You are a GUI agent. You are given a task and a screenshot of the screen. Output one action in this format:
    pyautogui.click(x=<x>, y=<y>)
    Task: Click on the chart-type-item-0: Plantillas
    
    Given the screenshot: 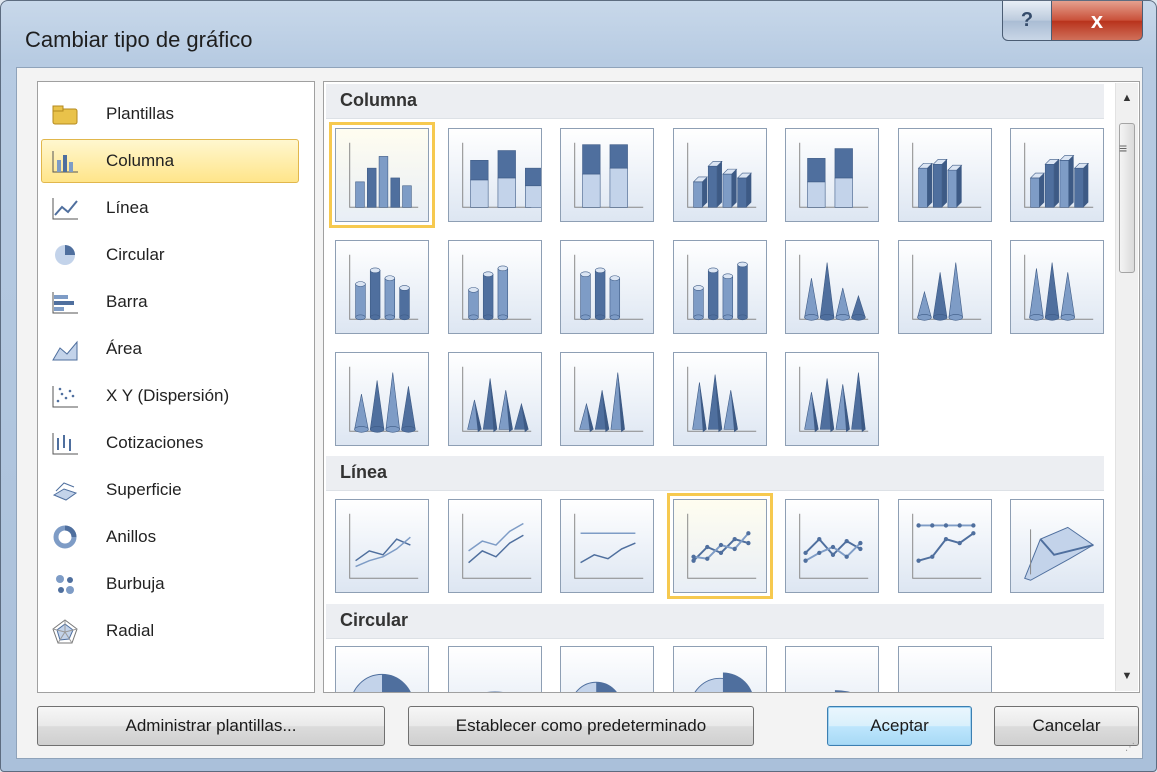 What is the action you would take?
    pyautogui.click(x=170, y=114)
    